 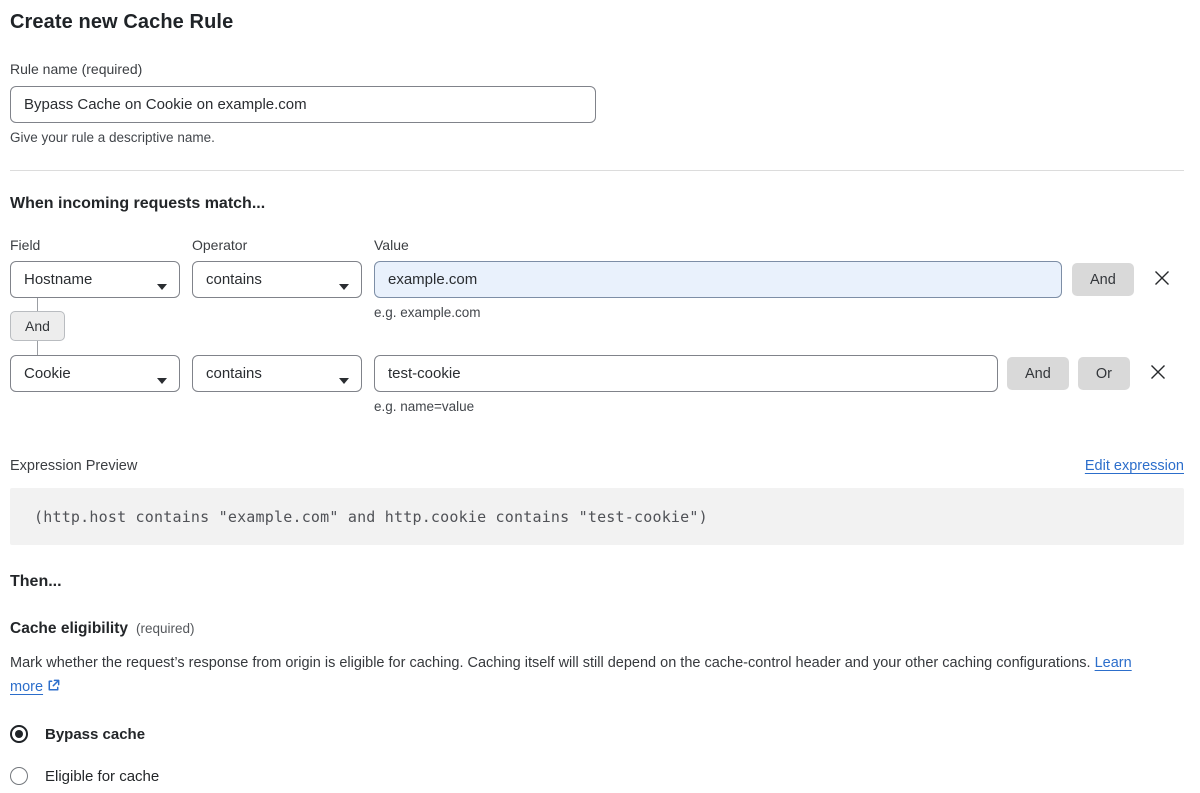 What do you see at coordinates (58, 279) in the screenshot?
I see `field-select-1-value: Hostname` at bounding box center [58, 279].